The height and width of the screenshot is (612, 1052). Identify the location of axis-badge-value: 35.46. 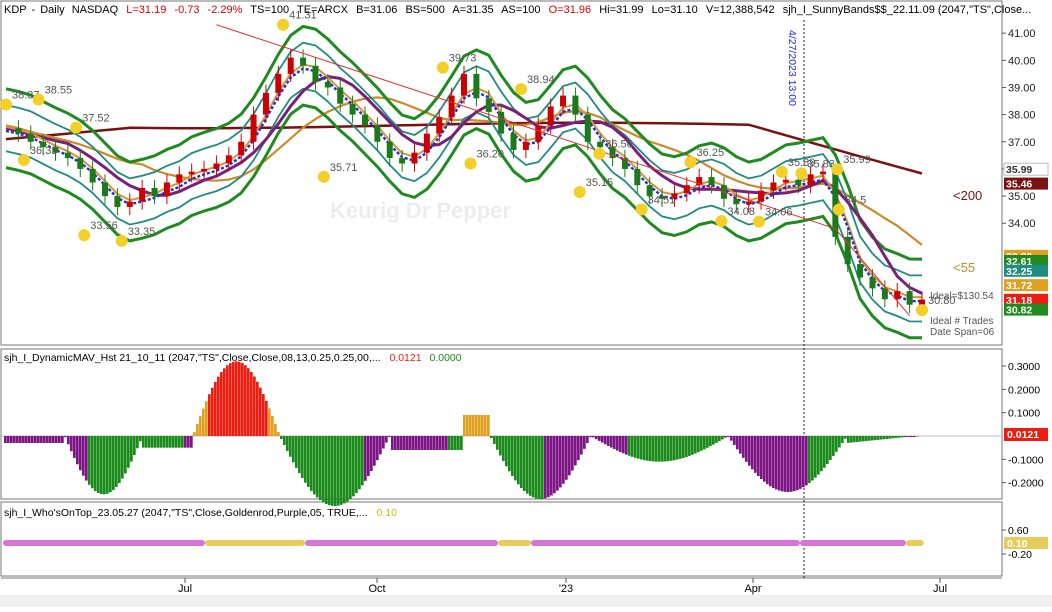
(1019, 185).